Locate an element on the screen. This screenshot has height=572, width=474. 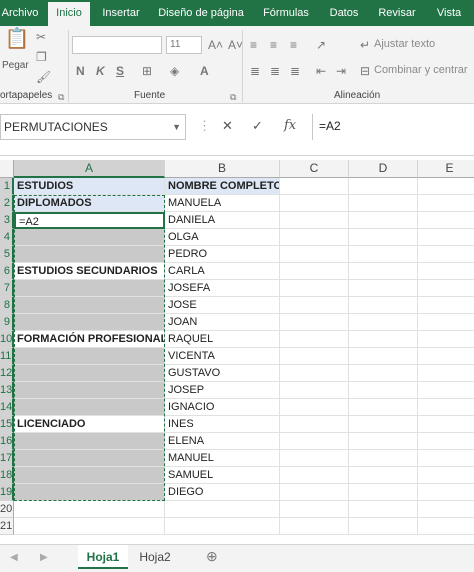
cell-e18 is located at coordinates (446, 475).